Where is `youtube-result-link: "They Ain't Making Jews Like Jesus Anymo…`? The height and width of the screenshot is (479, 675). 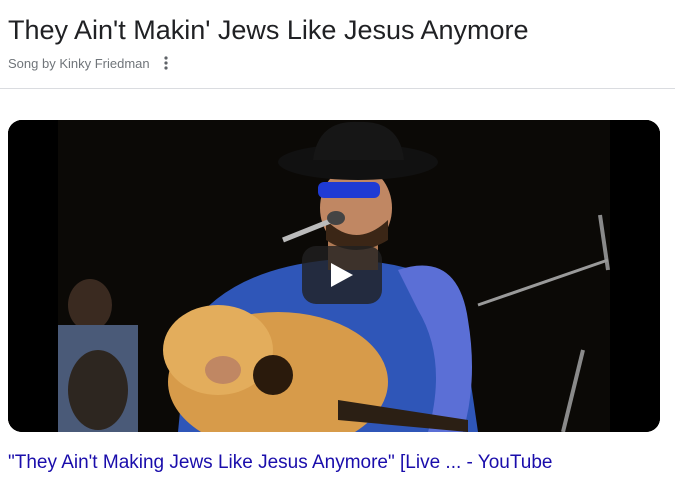
youtube-result-link: "They Ain't Making Jews Like Jesus Anymo… is located at coordinates (280, 463).